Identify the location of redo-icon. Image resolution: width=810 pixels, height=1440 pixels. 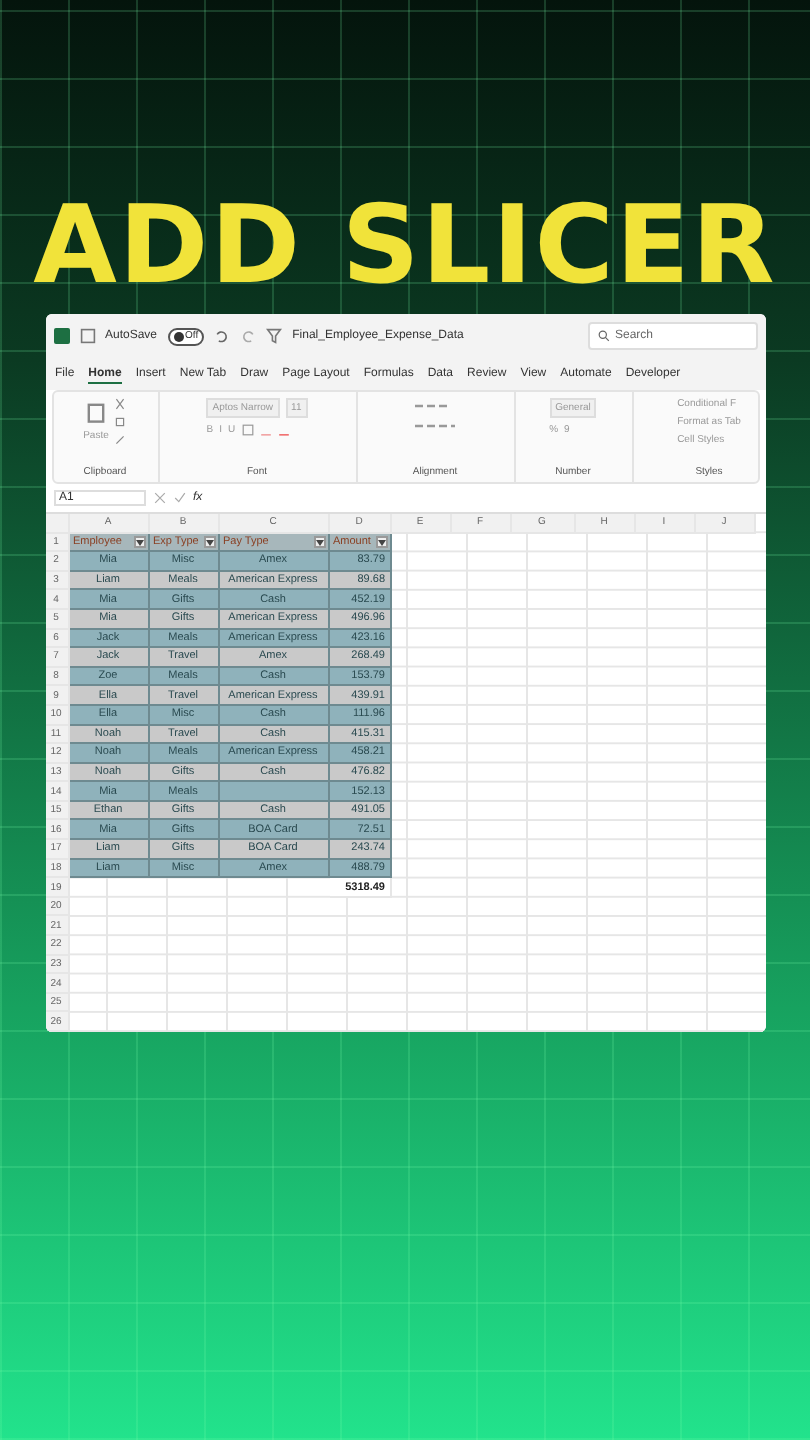
(248, 336).